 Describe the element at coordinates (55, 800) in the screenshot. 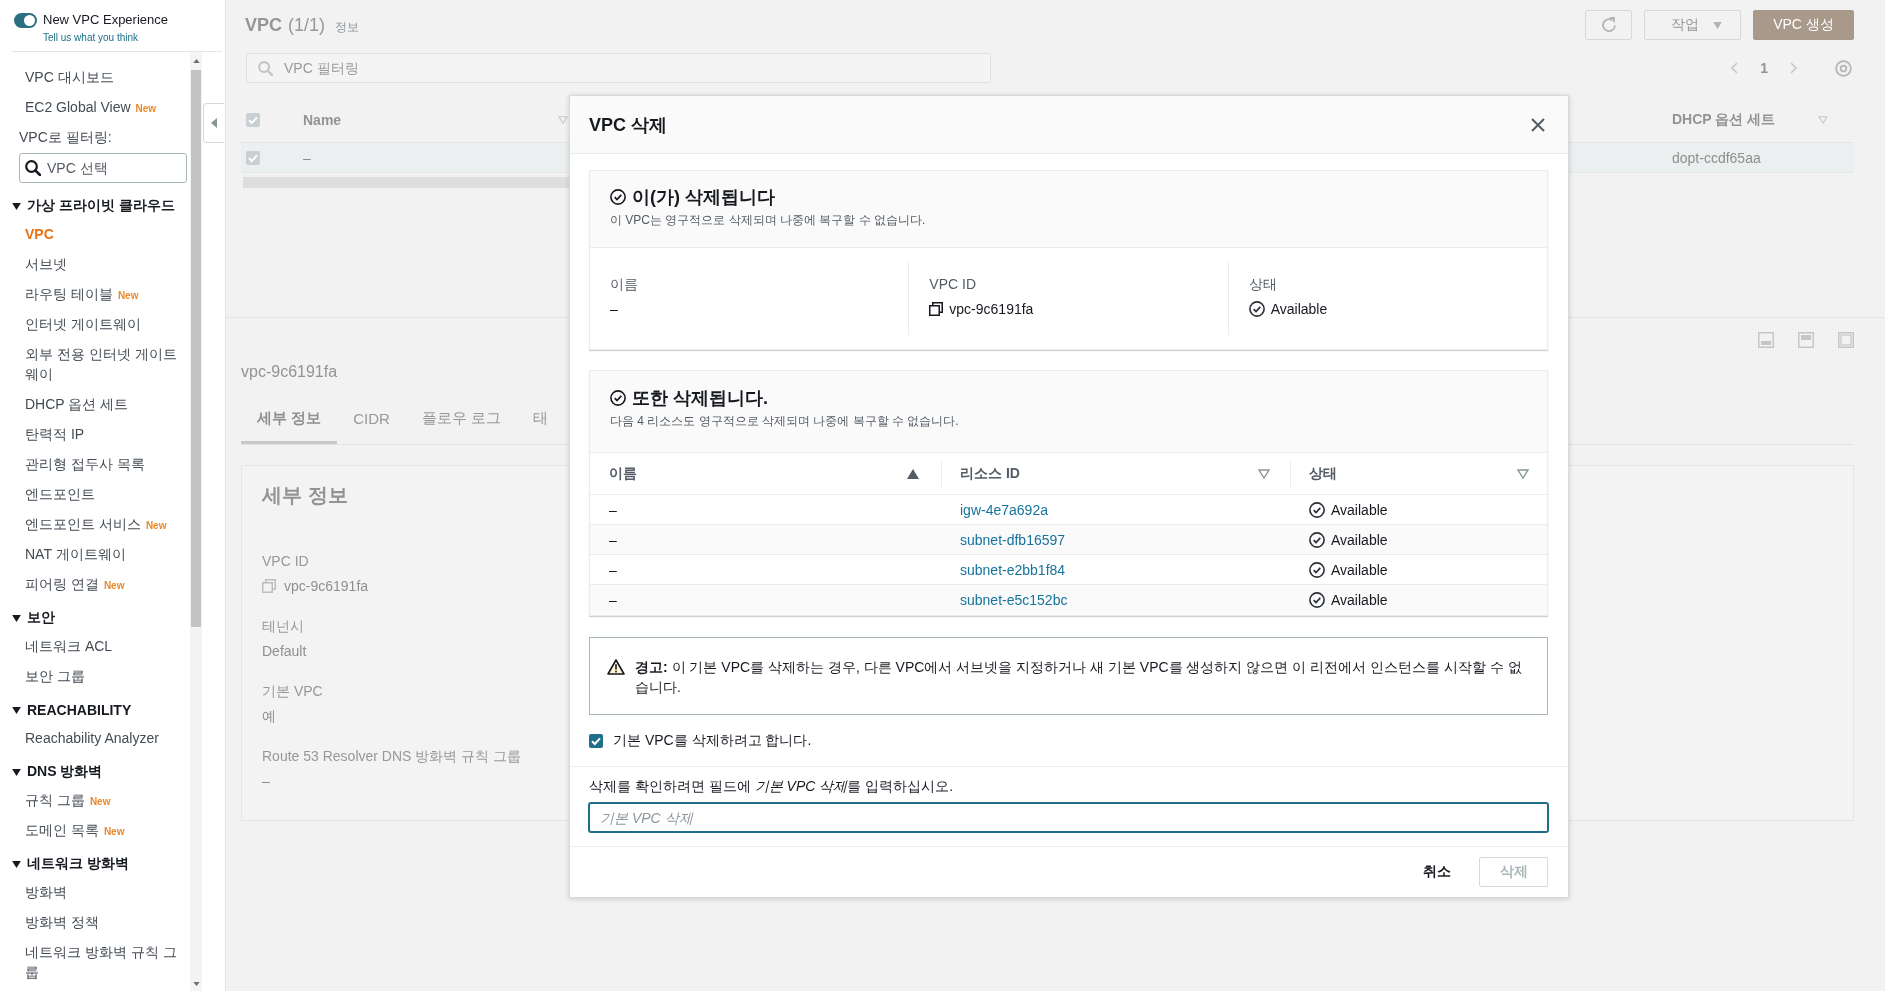

I see `nav-link: 규칙 그룹` at that location.